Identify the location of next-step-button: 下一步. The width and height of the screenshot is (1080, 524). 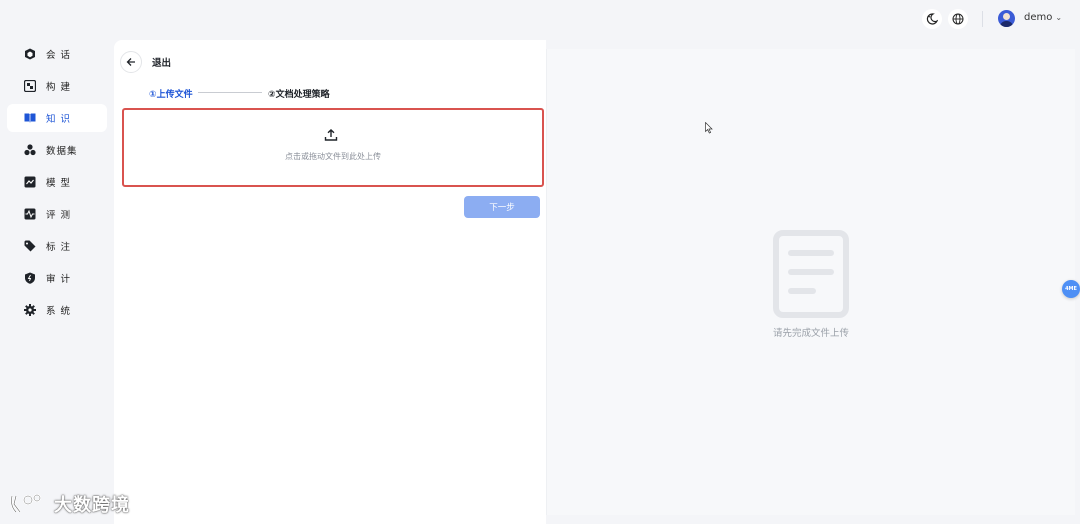
(502, 207).